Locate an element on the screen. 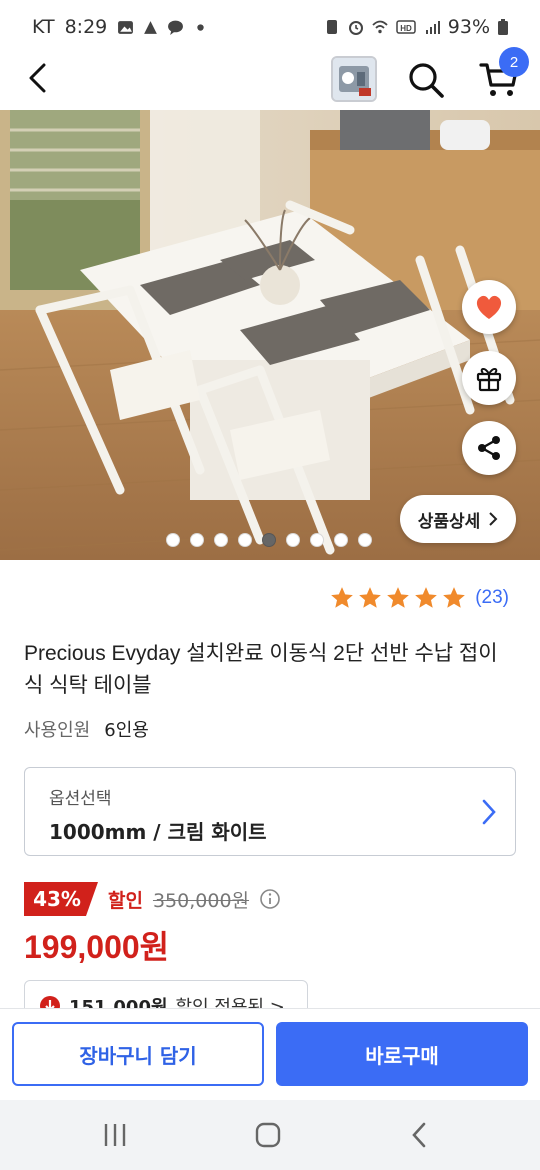 The width and height of the screenshot is (540, 1170). carrier: KT is located at coordinates (43, 27).